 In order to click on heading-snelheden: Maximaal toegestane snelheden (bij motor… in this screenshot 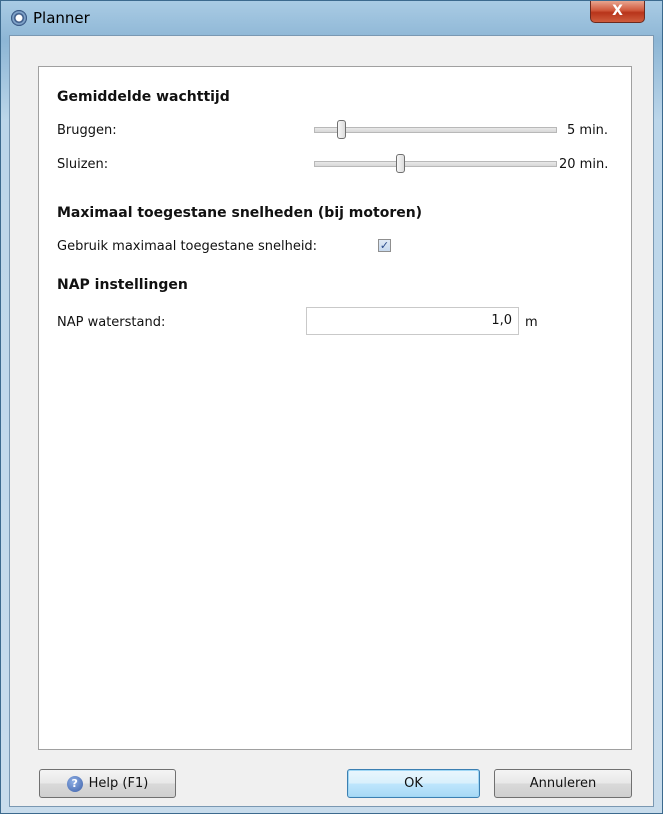, I will do `click(240, 213)`.